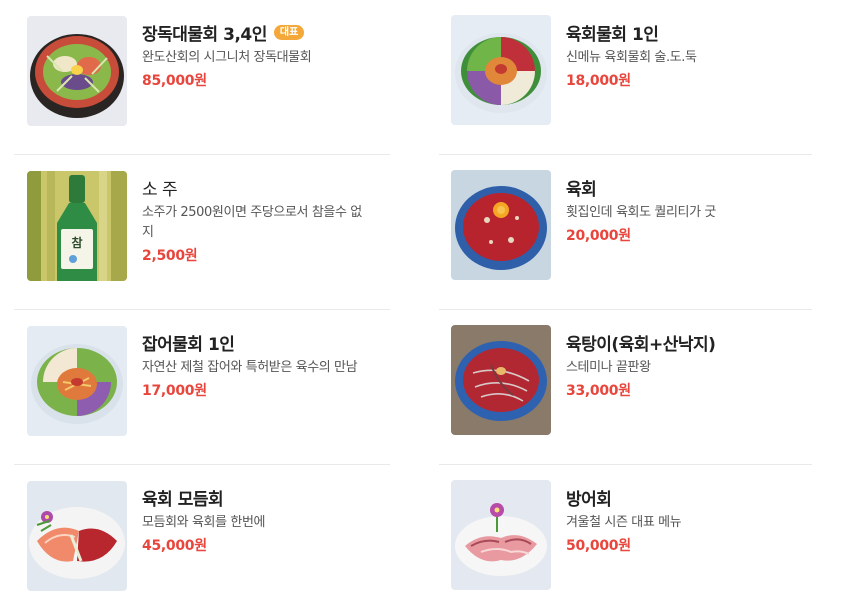 The image size is (855, 609). I want to click on yukhoe-photo, so click(501, 225).